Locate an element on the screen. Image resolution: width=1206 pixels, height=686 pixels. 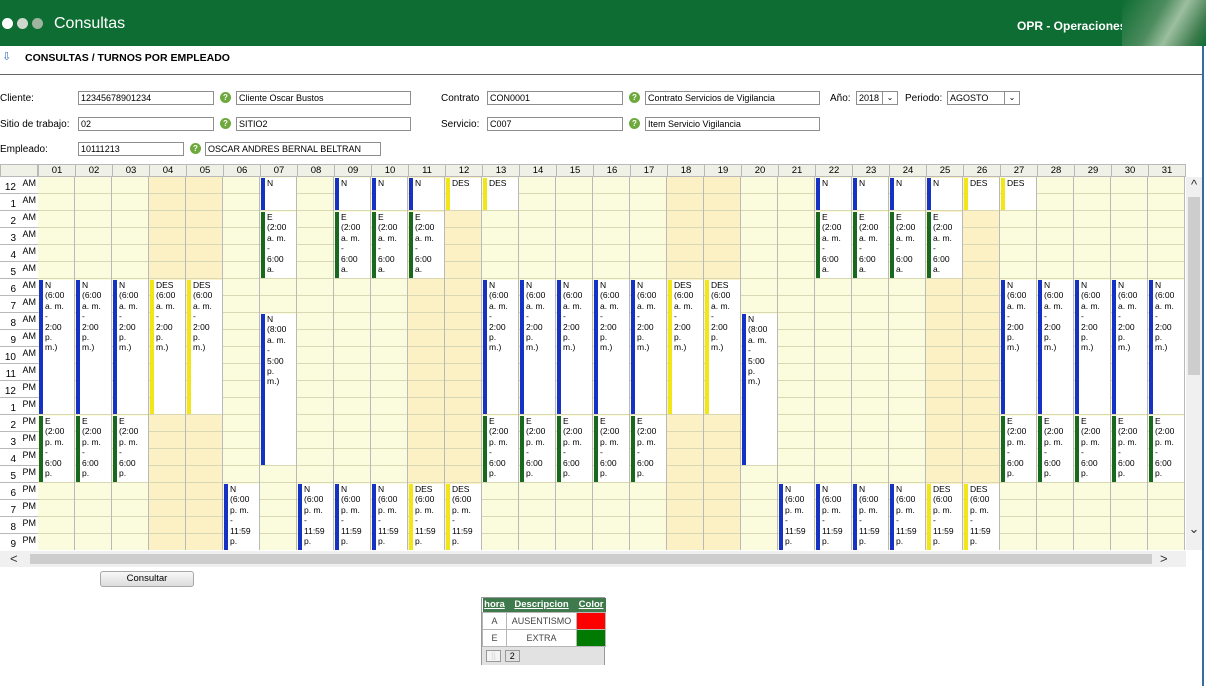
empleado-code-field: 10111213 is located at coordinates (131, 149).